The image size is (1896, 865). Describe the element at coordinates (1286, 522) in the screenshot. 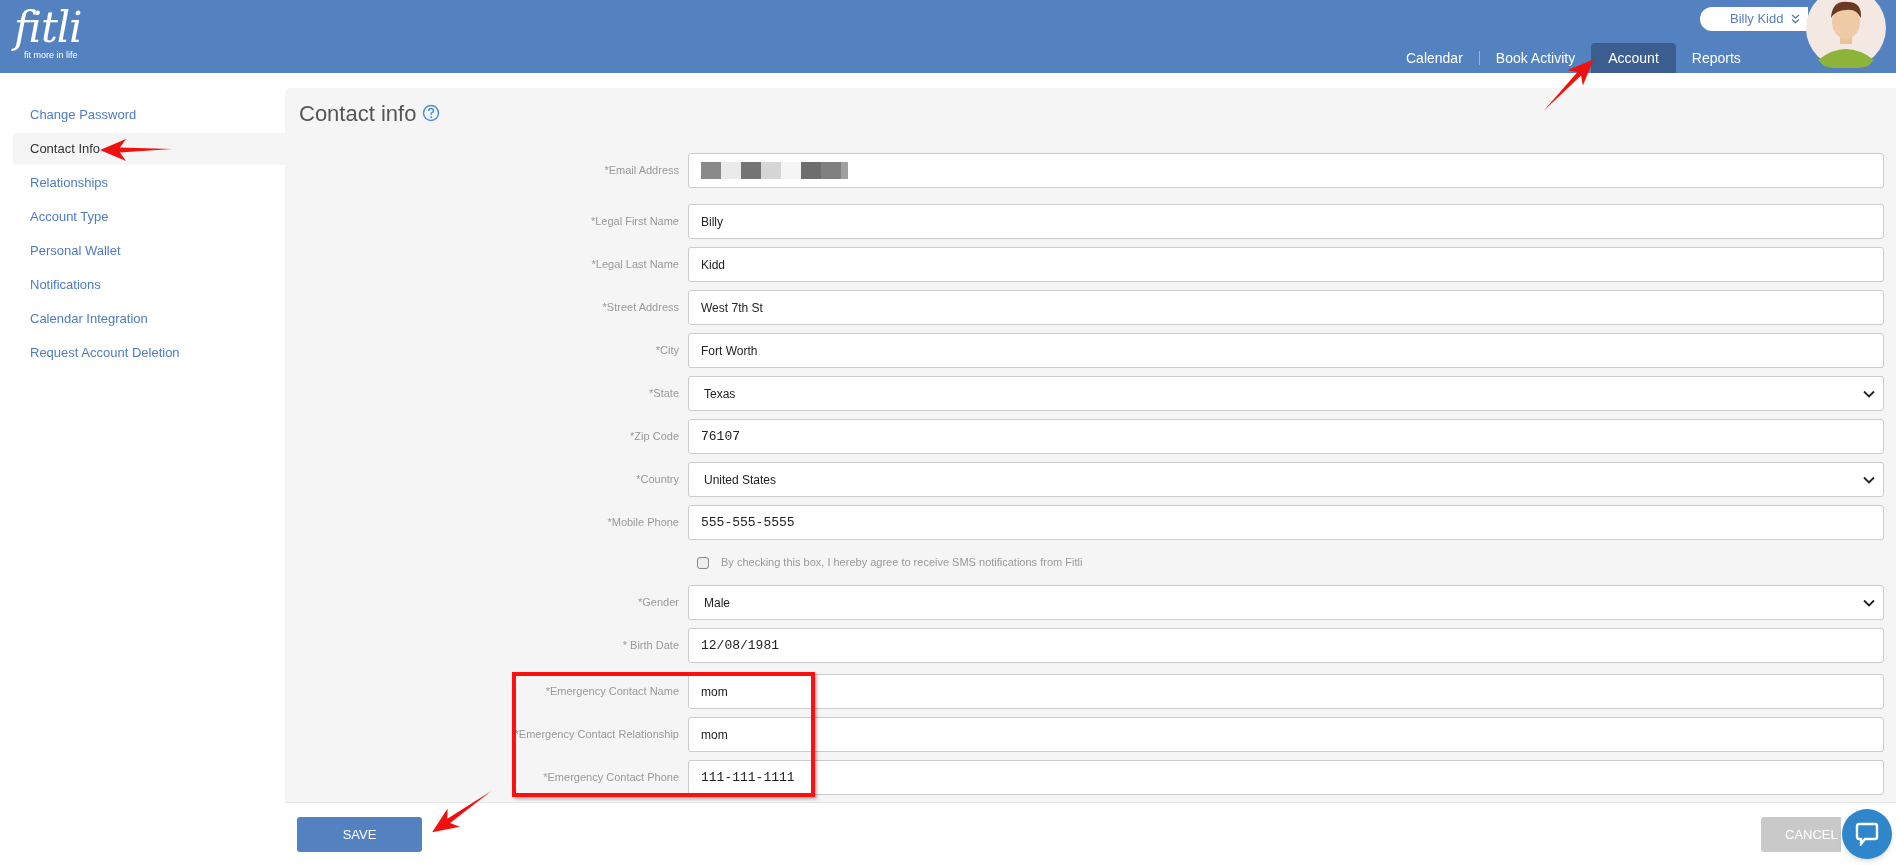

I see `input-field: 555-555-5555` at that location.